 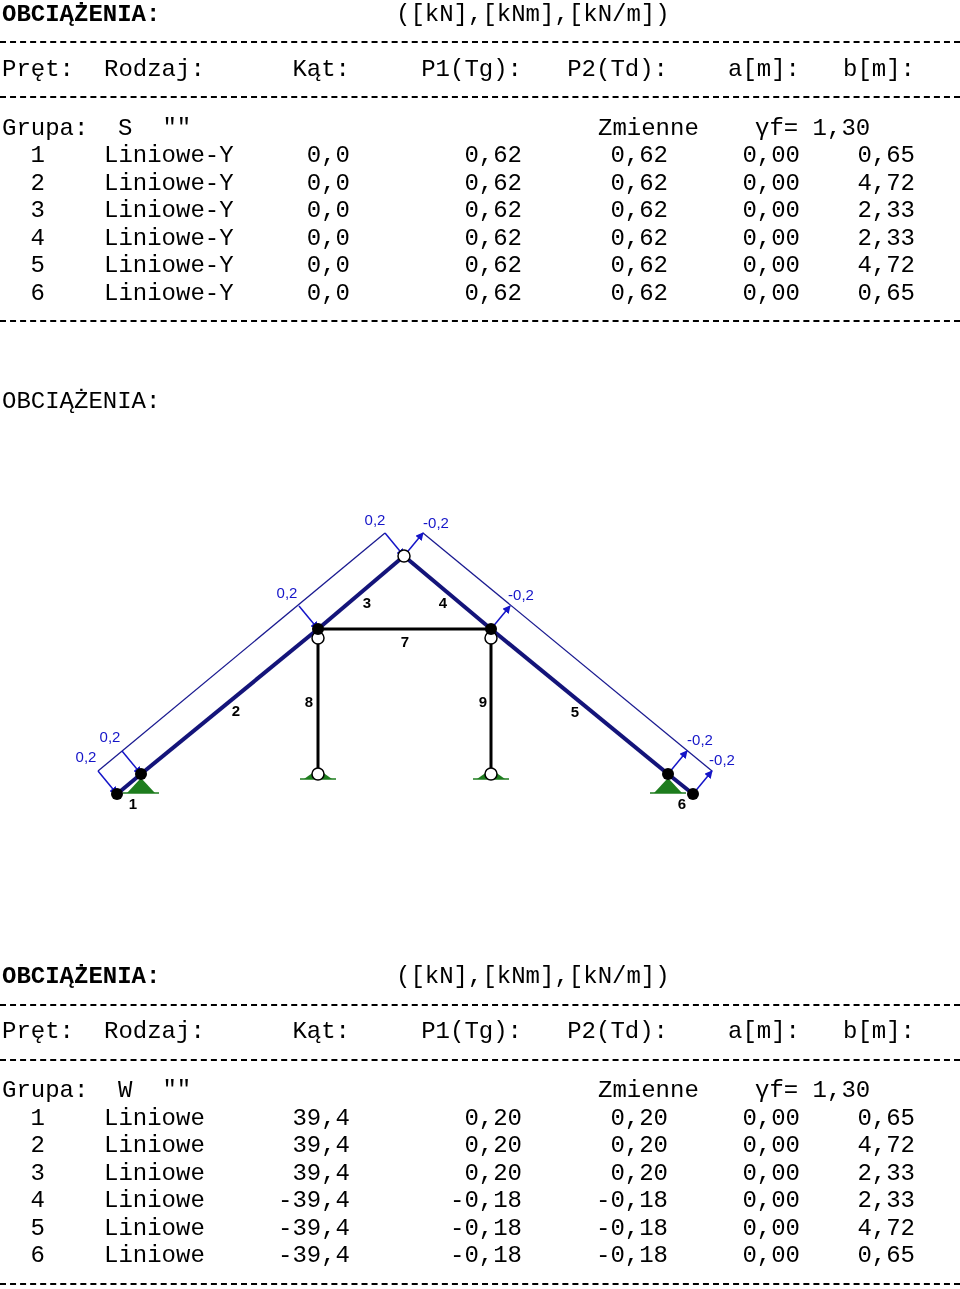 What do you see at coordinates (236, 710) in the screenshot?
I see `member-number: 2` at bounding box center [236, 710].